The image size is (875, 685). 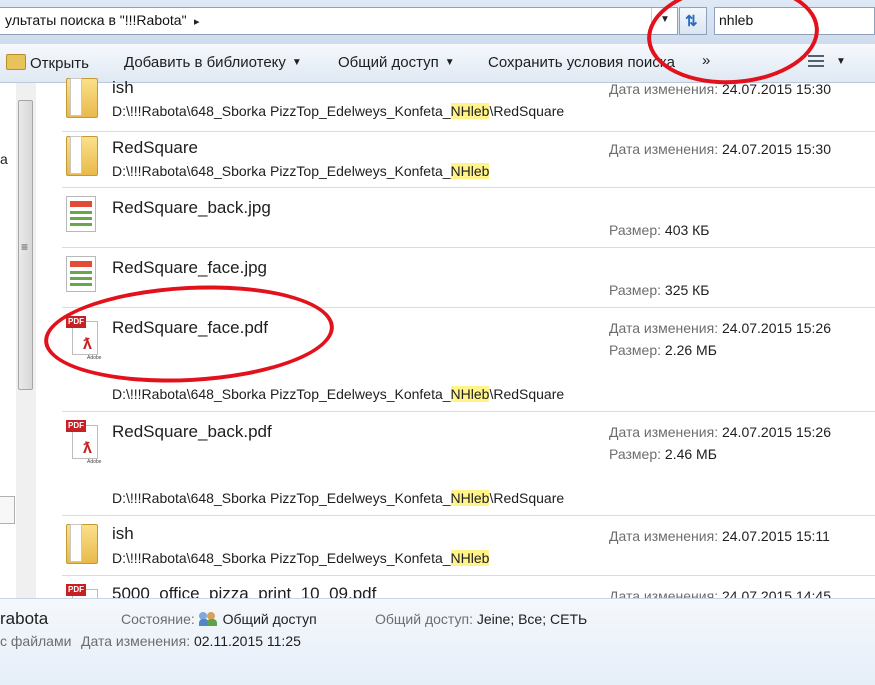 I want to click on share-button: Общий доступ ▼, so click(x=396, y=62).